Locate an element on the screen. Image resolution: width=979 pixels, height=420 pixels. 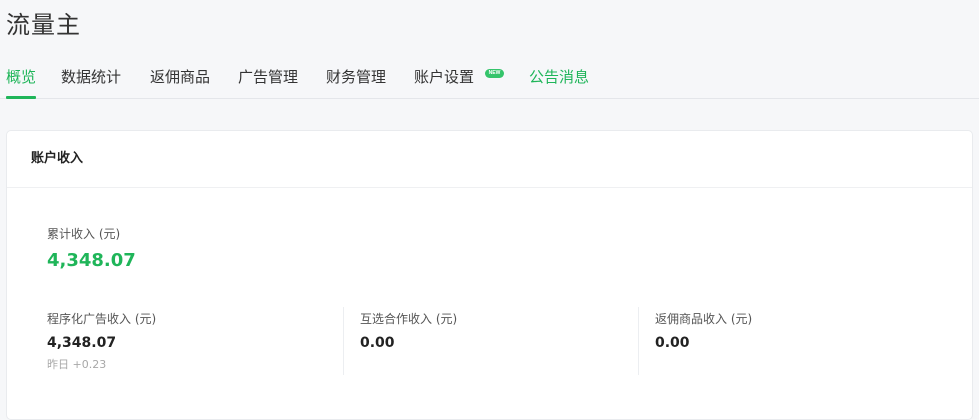
tab-commission-products-label: 返佣商品 is located at coordinates (180, 77).